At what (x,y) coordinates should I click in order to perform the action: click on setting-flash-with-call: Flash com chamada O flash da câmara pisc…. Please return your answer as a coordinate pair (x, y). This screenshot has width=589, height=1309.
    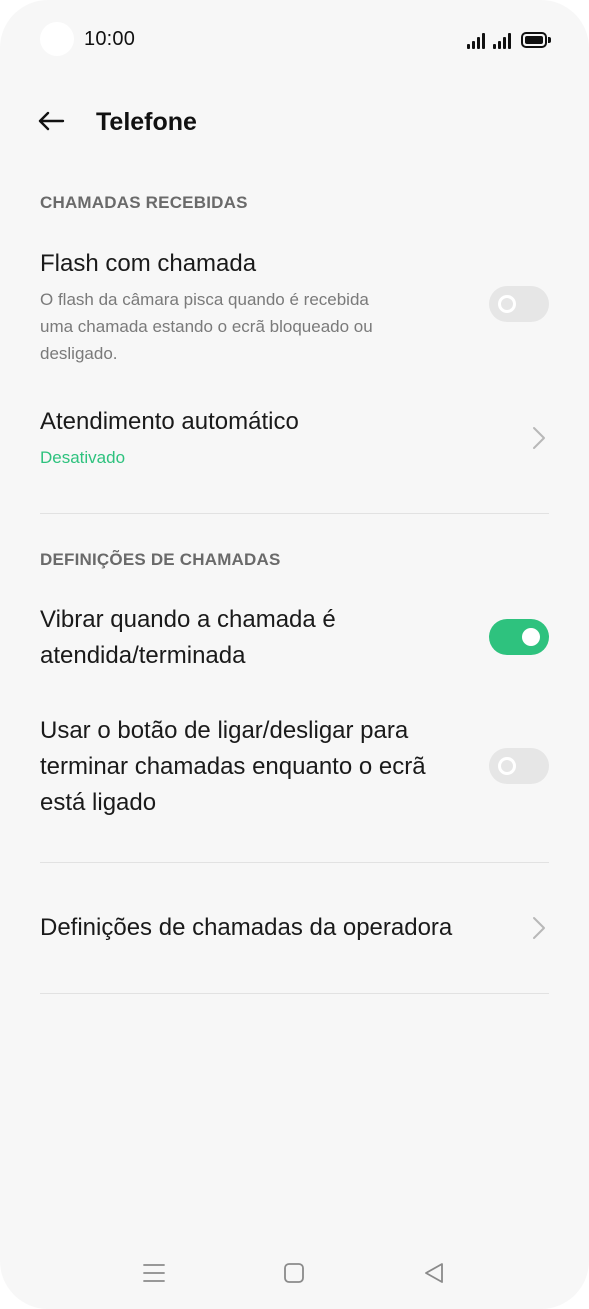
    Looking at the image, I should click on (294, 306).